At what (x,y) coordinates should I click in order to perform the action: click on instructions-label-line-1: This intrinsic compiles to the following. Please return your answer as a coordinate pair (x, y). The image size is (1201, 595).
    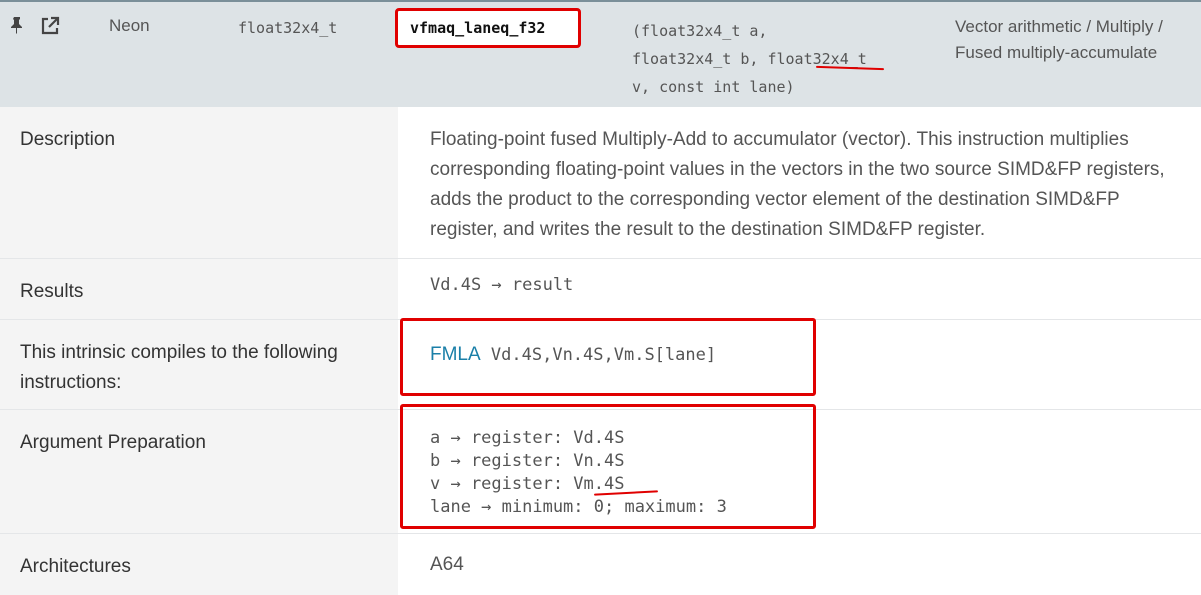
    Looking at the image, I should click on (179, 352).